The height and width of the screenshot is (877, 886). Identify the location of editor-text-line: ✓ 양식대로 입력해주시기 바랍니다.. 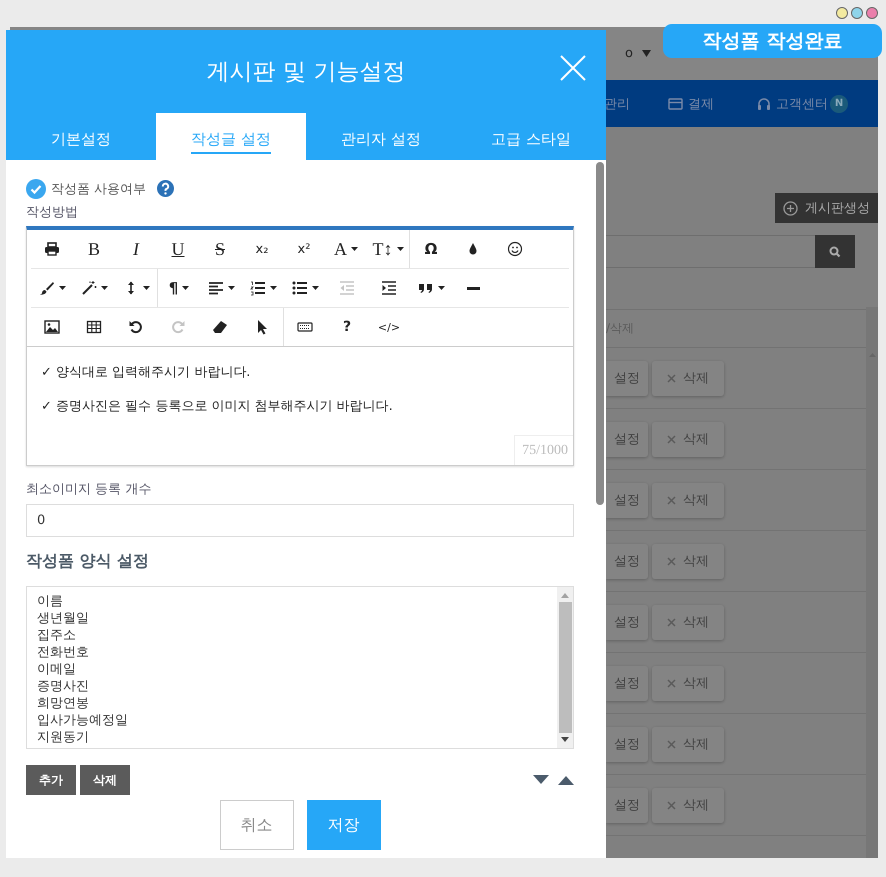
(146, 372).